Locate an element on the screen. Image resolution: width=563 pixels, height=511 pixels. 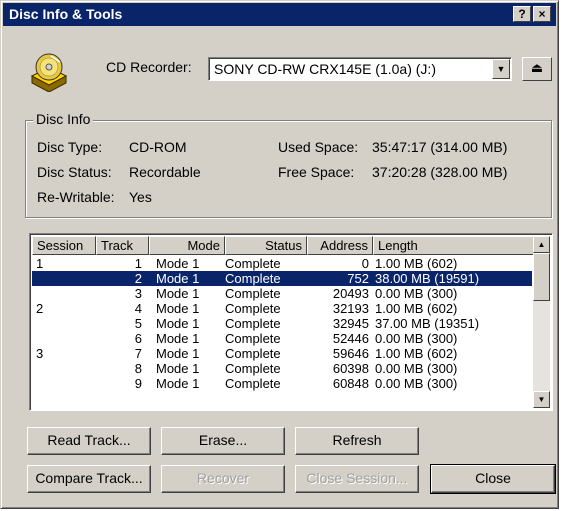
used-space-label: Used Space: is located at coordinates (318, 147).